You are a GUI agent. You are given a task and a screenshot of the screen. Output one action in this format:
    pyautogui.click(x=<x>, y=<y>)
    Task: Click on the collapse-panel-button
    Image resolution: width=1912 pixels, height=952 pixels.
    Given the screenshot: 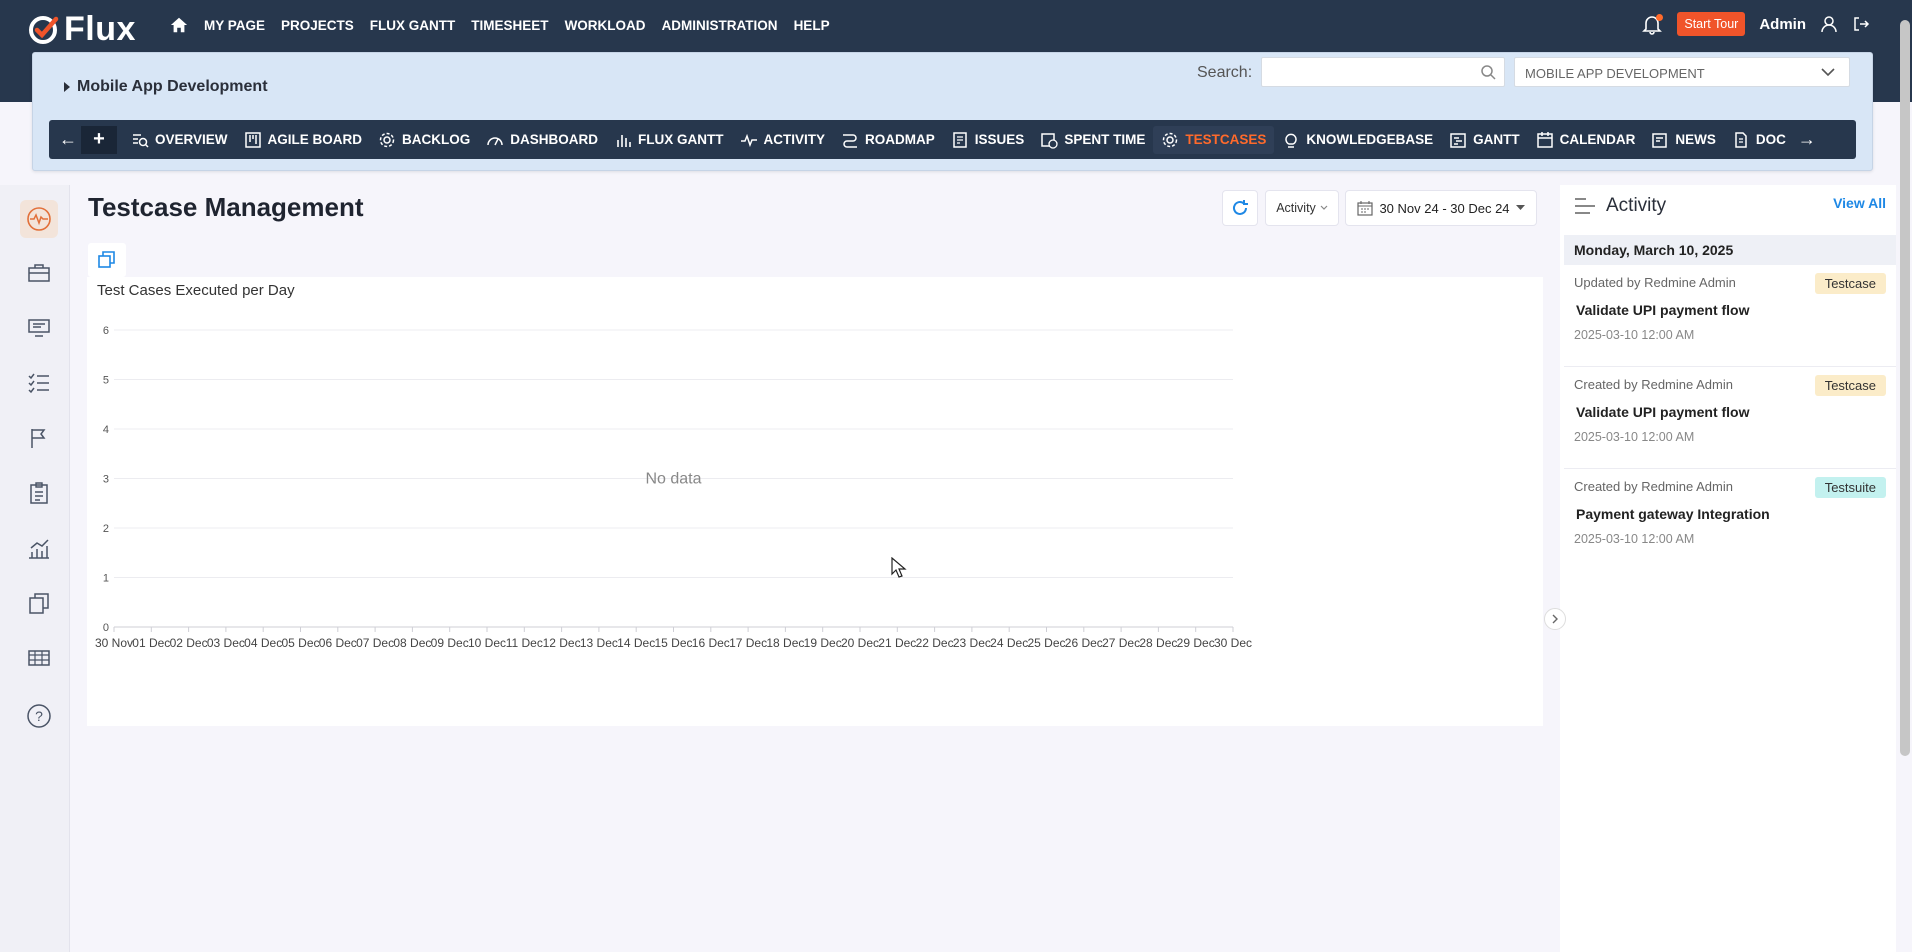 What is the action you would take?
    pyautogui.click(x=1555, y=619)
    